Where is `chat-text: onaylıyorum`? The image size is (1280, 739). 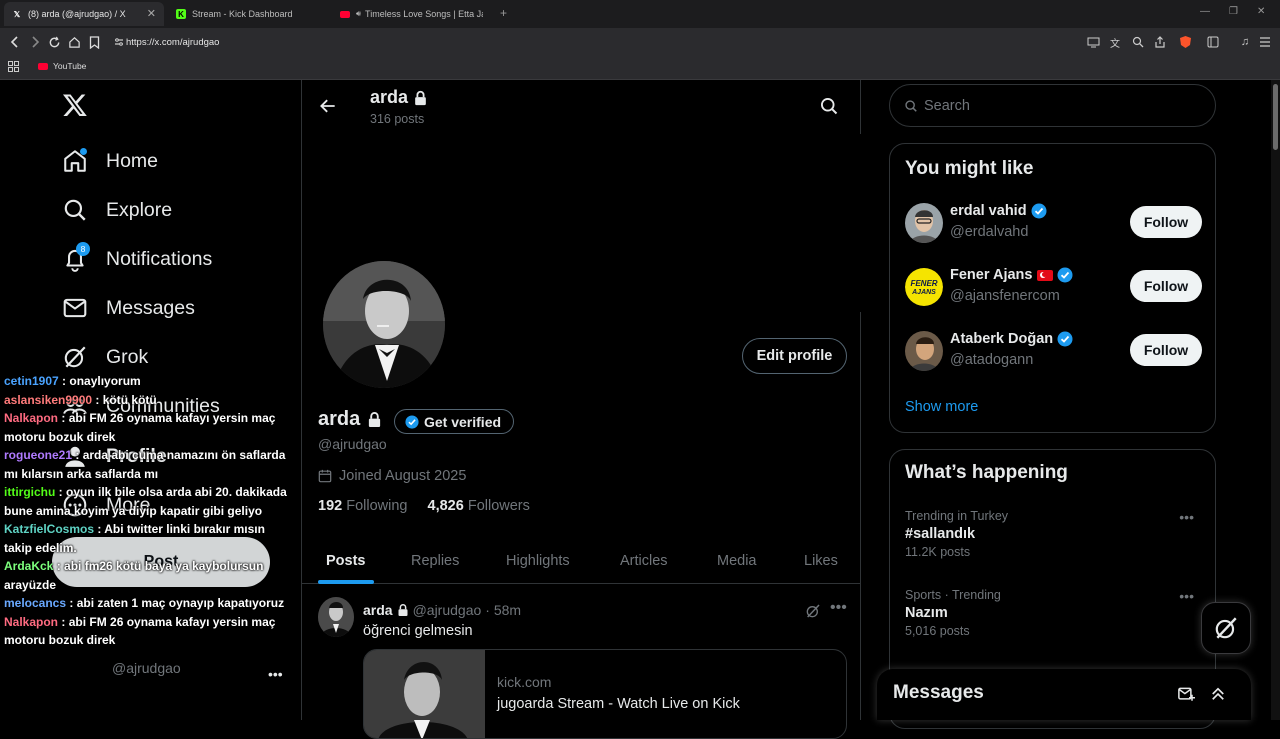 chat-text: onaylıyorum is located at coordinates (105, 381).